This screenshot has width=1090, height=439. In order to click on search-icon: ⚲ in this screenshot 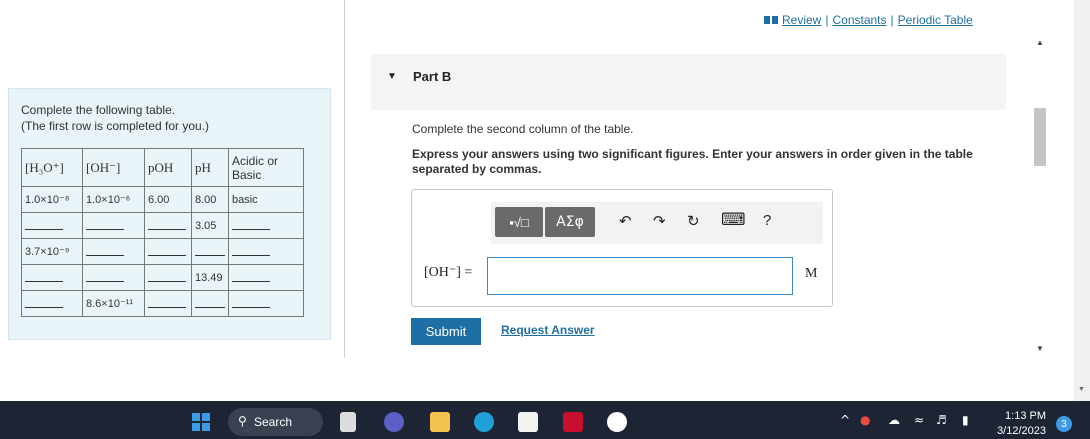, I will do `click(242, 421)`.